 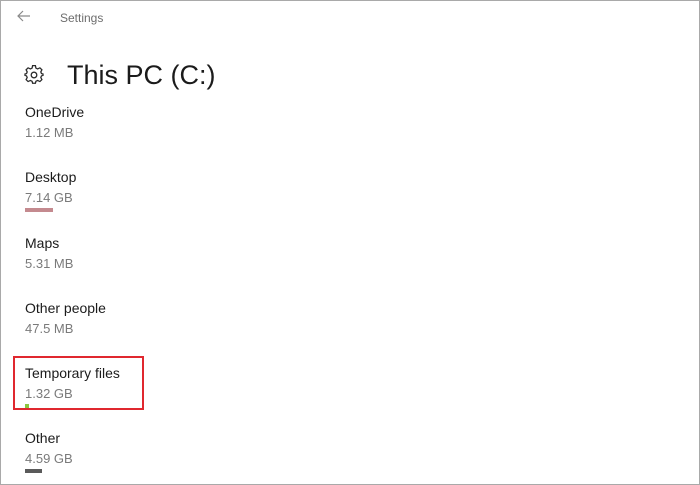 What do you see at coordinates (34, 75) in the screenshot?
I see `gear-icon` at bounding box center [34, 75].